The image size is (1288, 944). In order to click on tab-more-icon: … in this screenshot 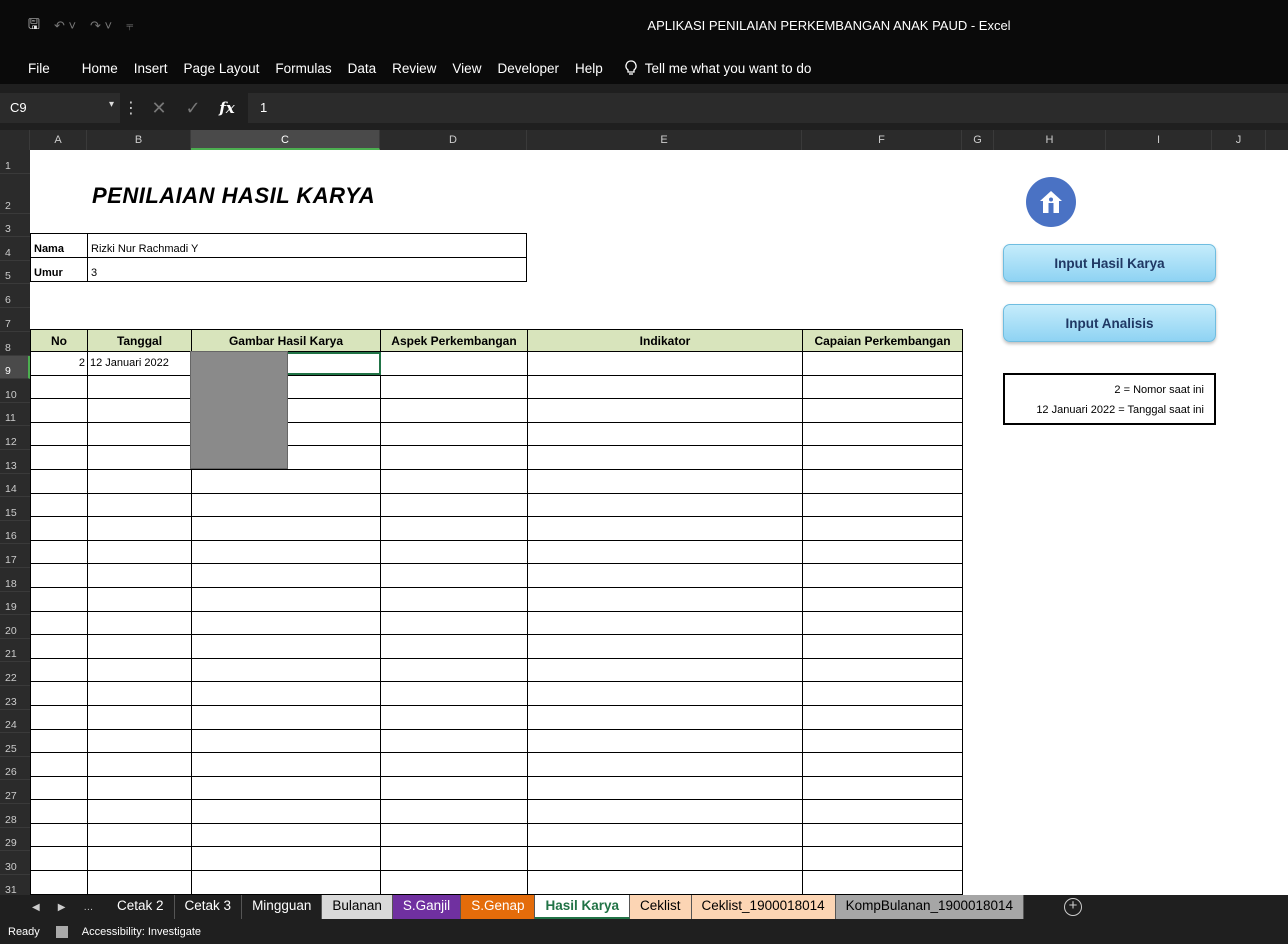, I will do `click(88, 907)`.